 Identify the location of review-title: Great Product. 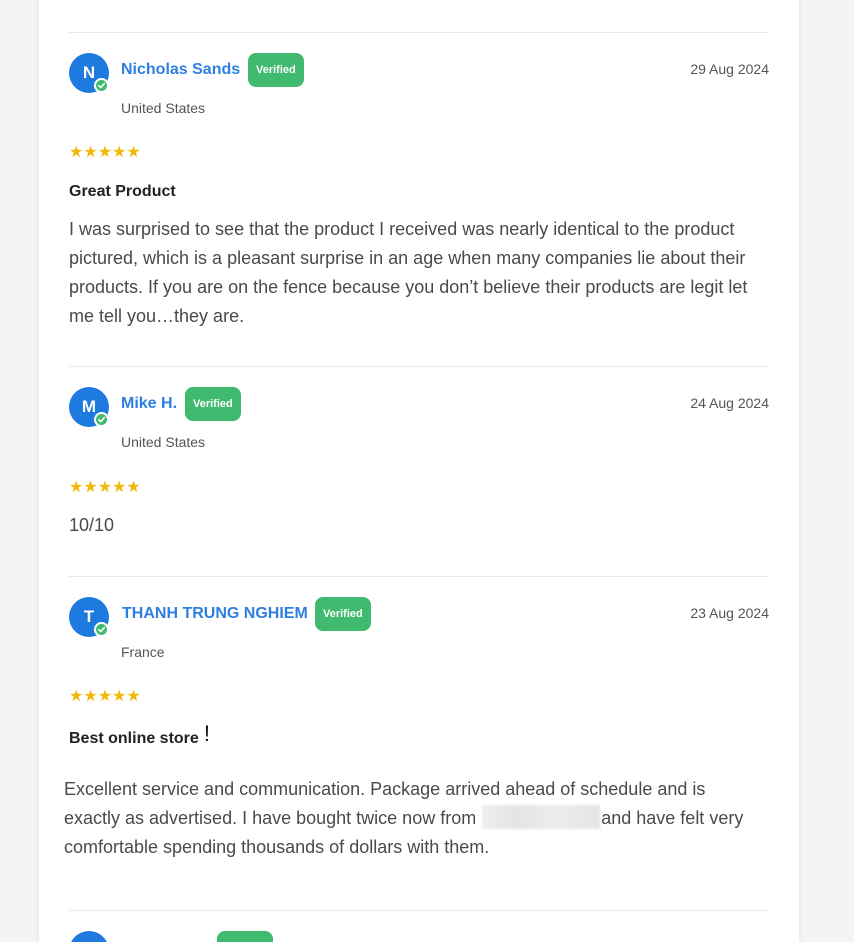
(122, 191).